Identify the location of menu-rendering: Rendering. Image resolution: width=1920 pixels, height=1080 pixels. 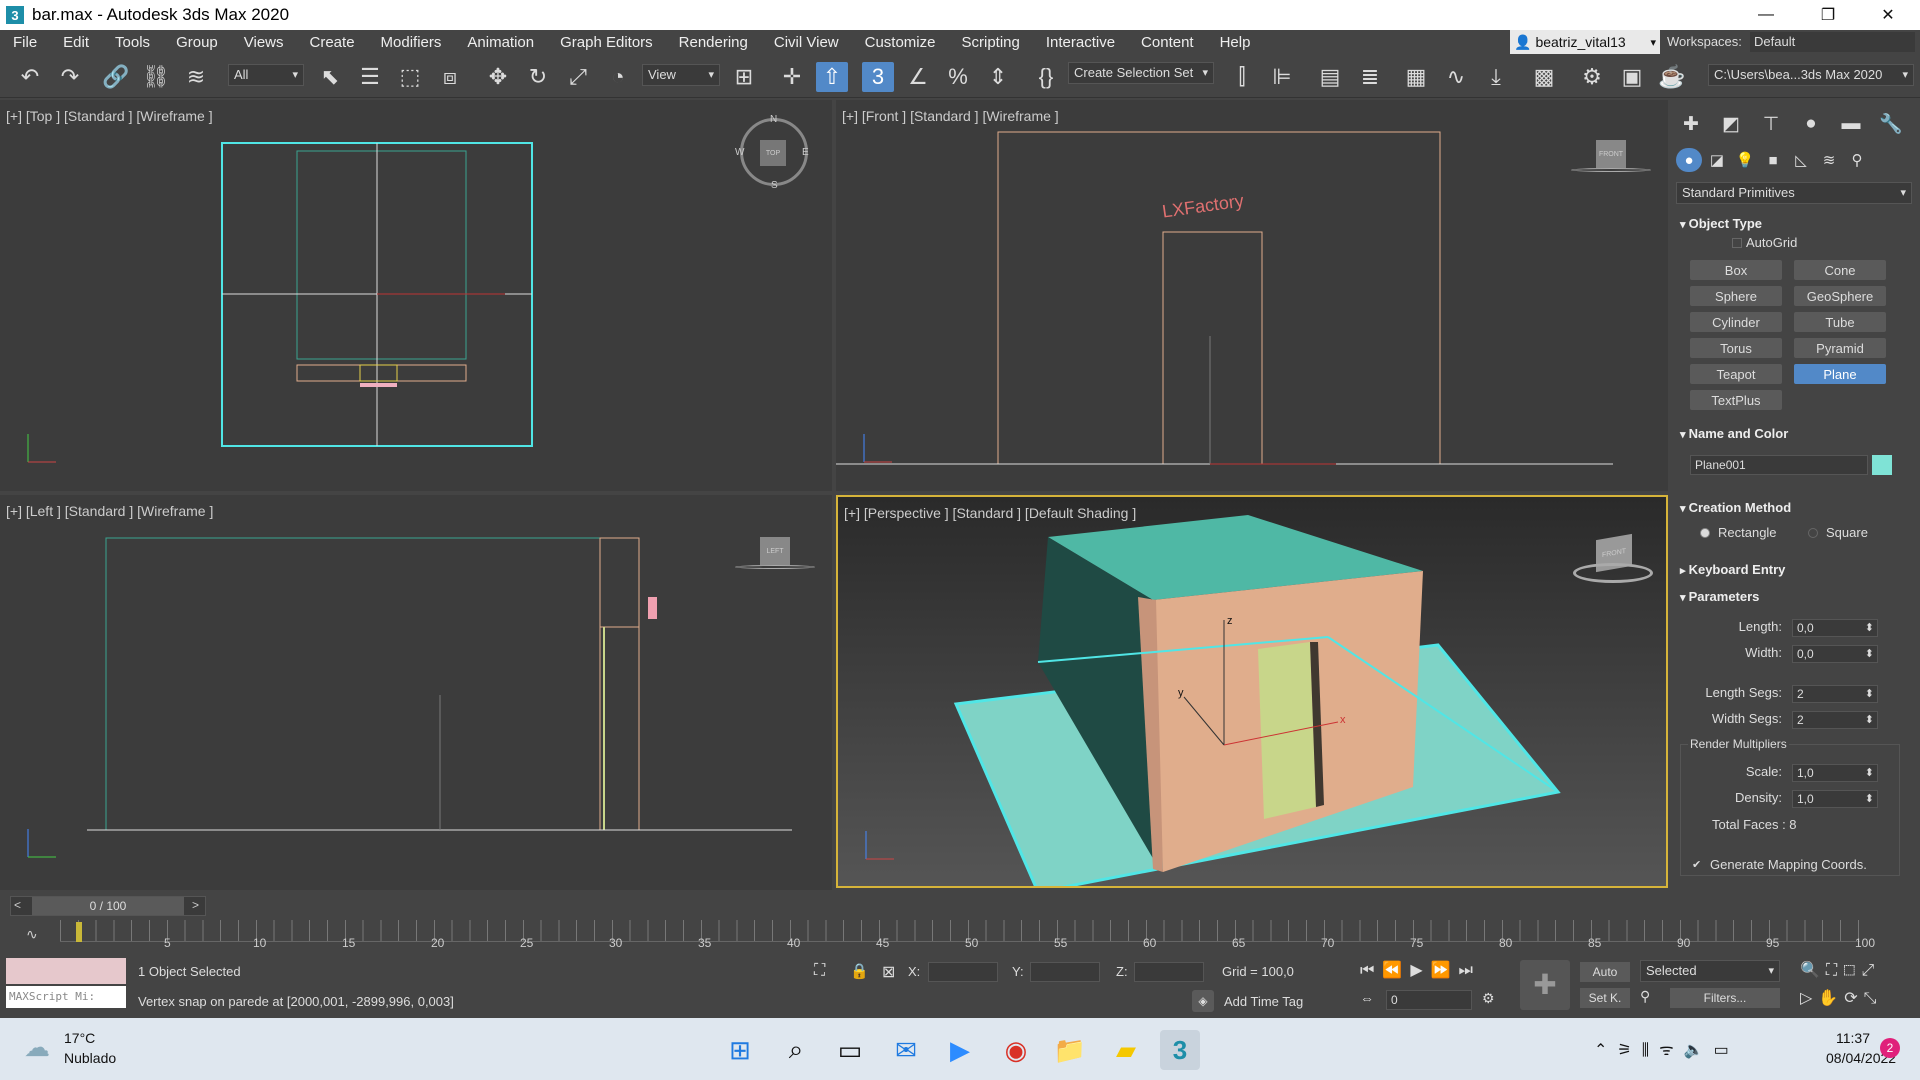
(713, 42).